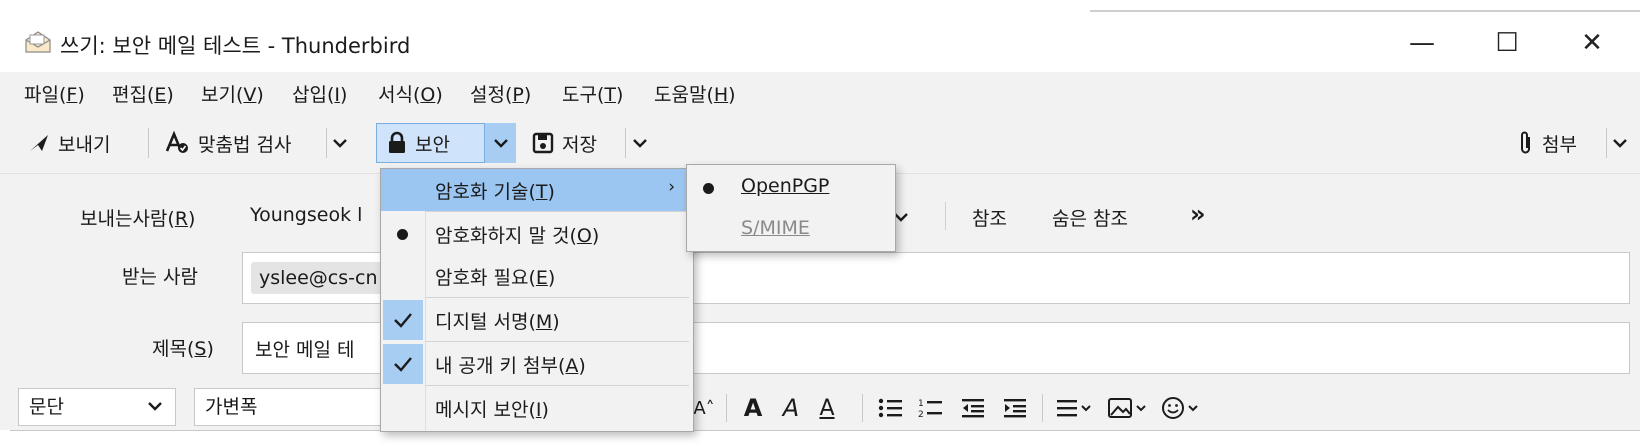 The image size is (1640, 448). What do you see at coordinates (319, 93) in the screenshot?
I see `menu-insert: 삽입(I)` at bounding box center [319, 93].